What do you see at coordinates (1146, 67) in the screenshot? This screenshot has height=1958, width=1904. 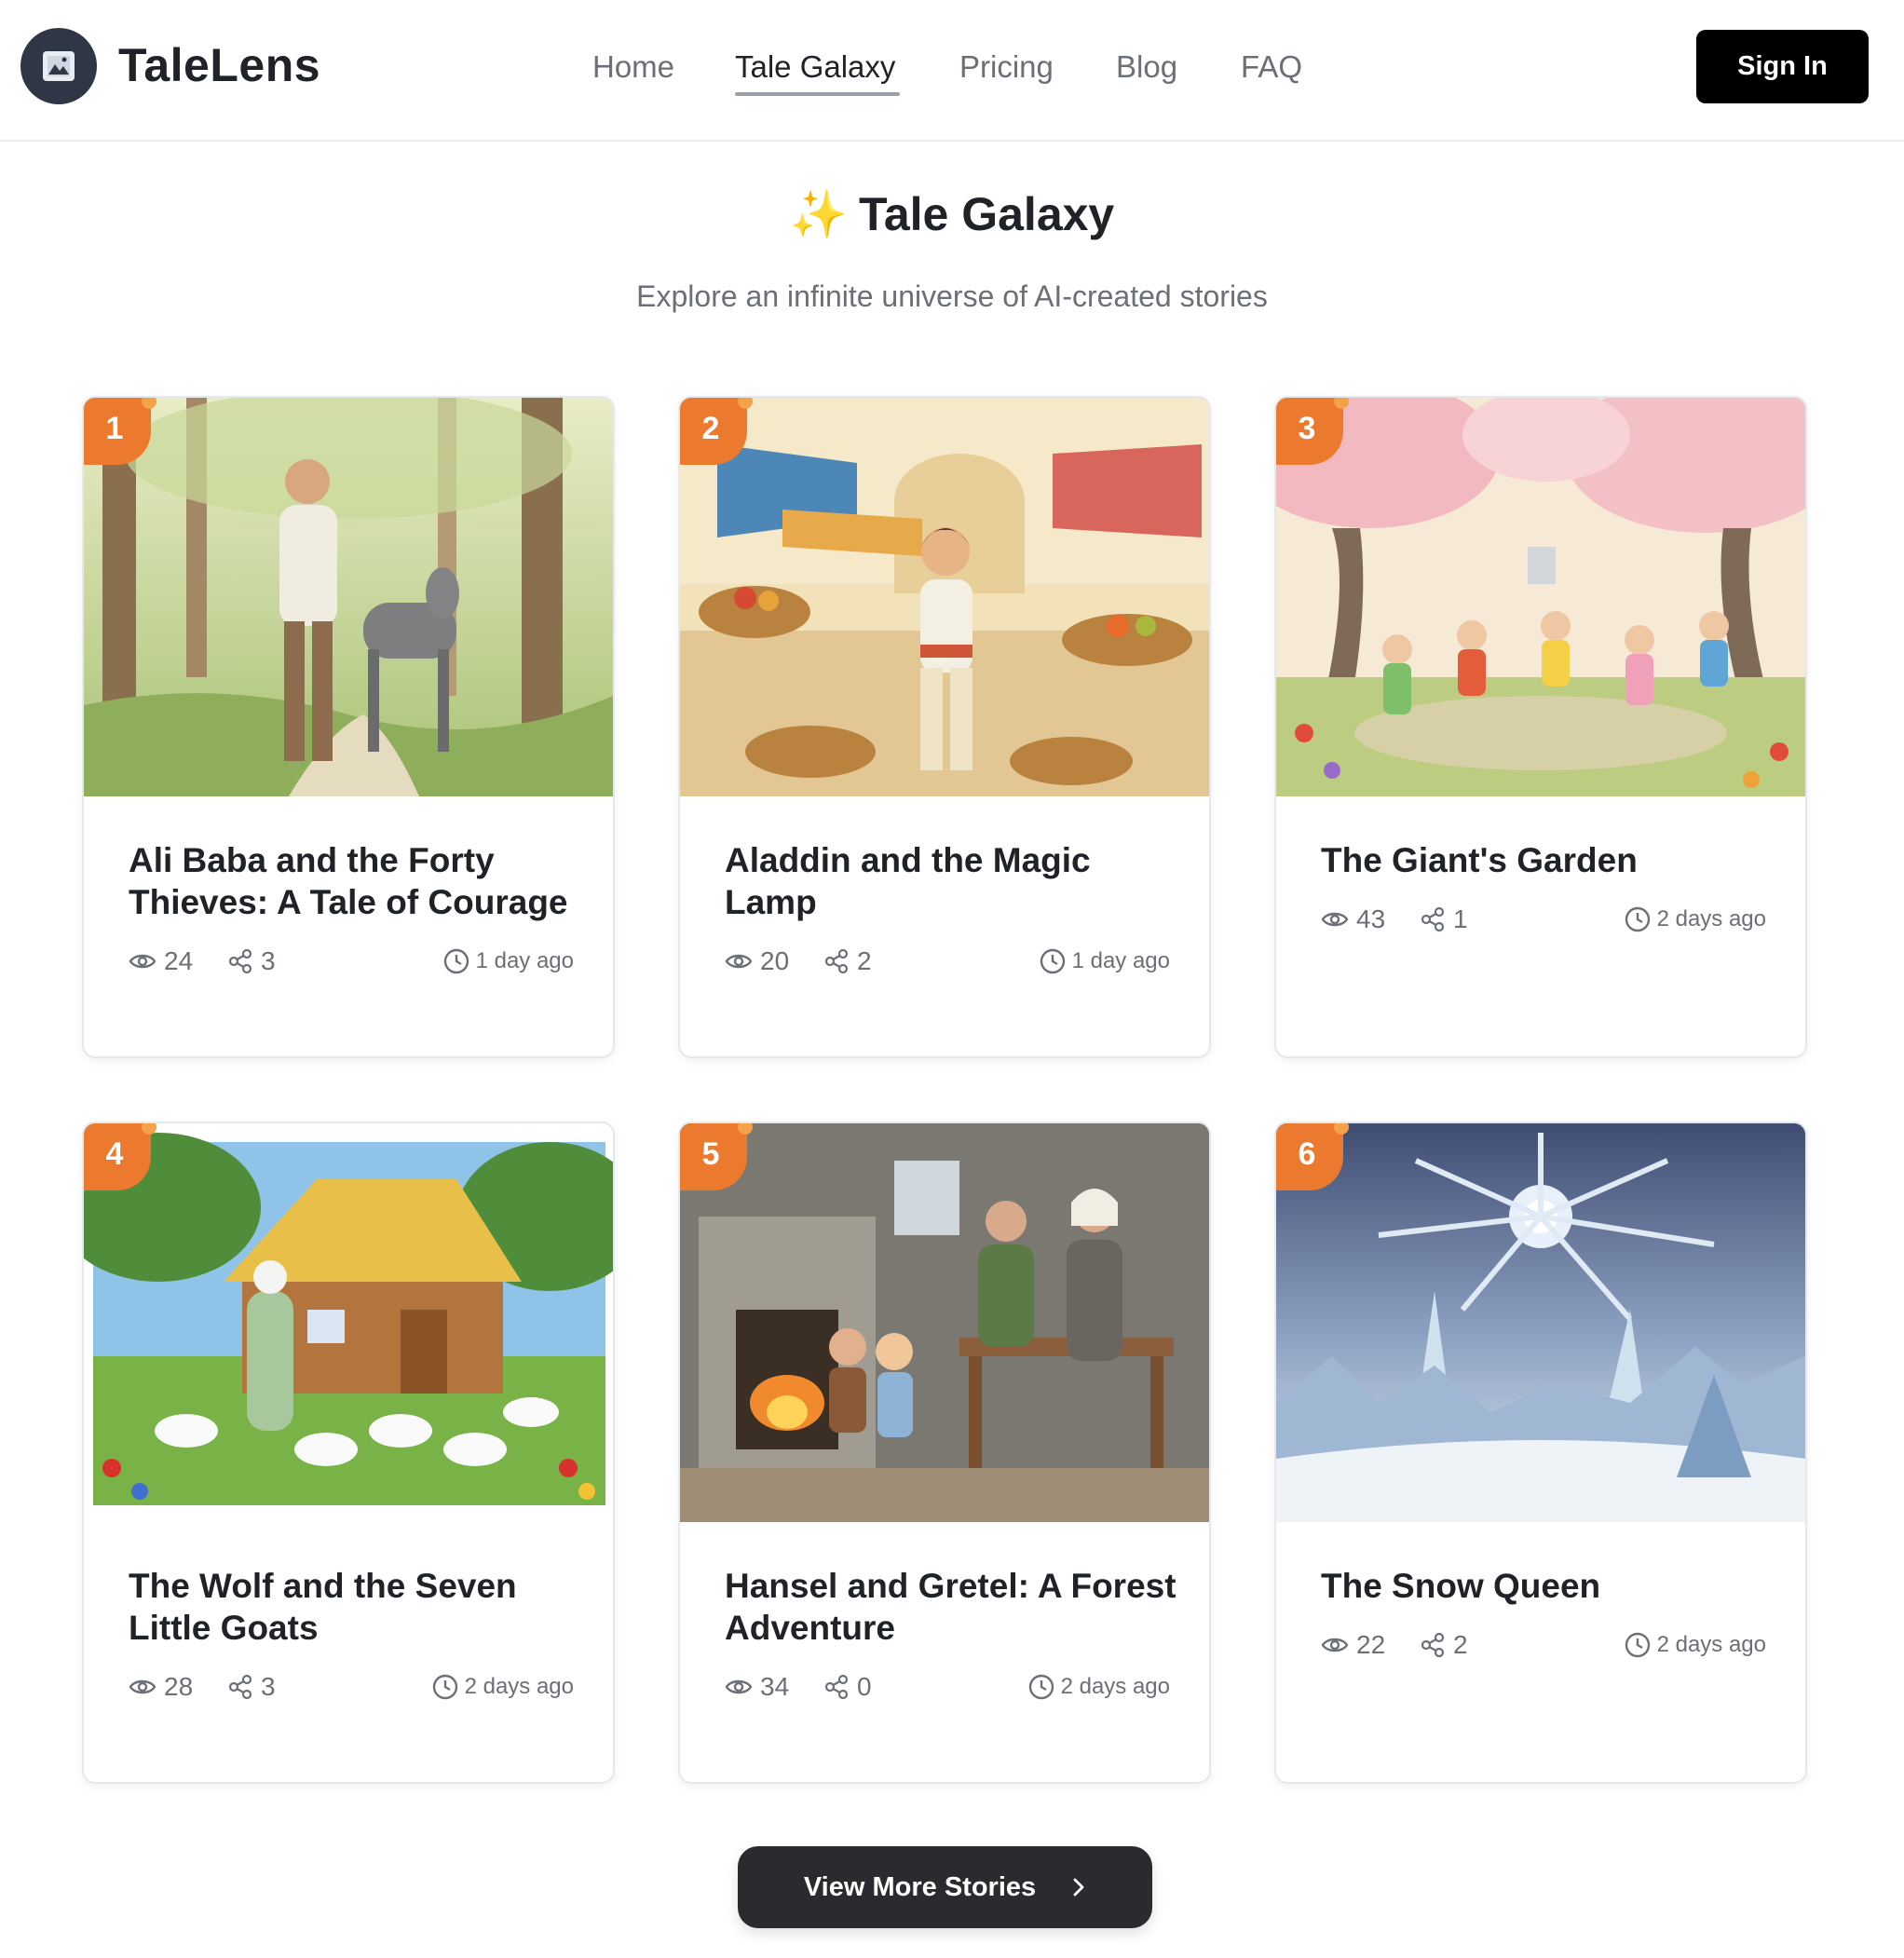 I see `nav-blog: Blog` at bounding box center [1146, 67].